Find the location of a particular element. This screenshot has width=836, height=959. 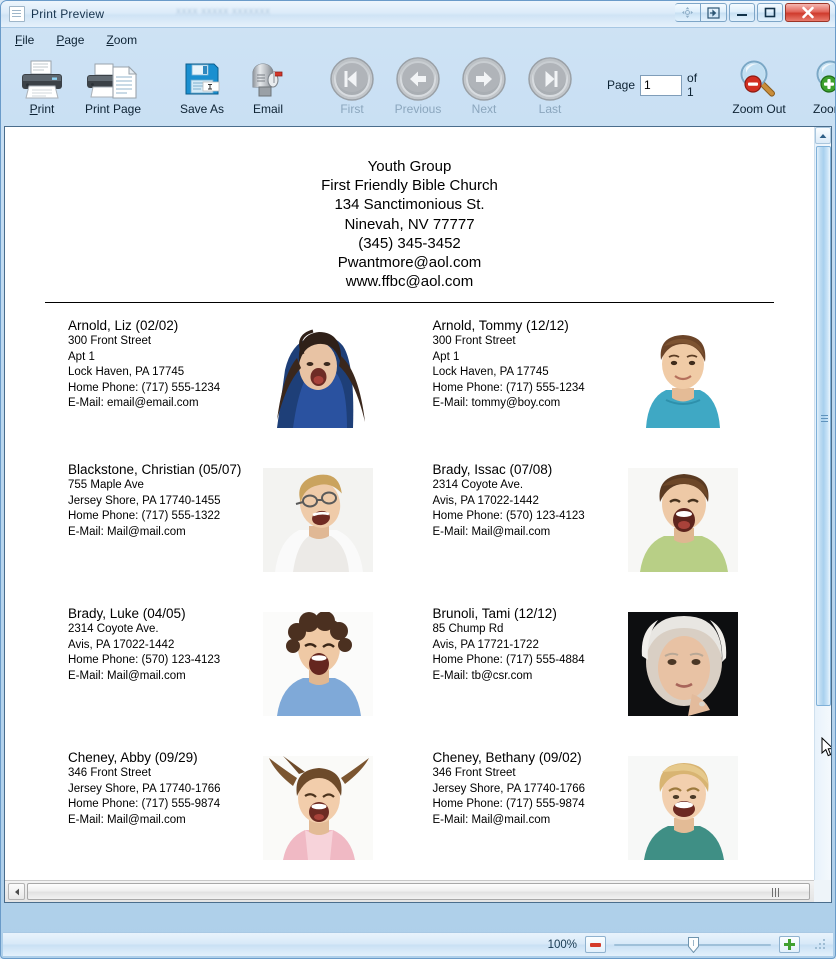

header-line-1: Youth Group is located at coordinates (409, 166).